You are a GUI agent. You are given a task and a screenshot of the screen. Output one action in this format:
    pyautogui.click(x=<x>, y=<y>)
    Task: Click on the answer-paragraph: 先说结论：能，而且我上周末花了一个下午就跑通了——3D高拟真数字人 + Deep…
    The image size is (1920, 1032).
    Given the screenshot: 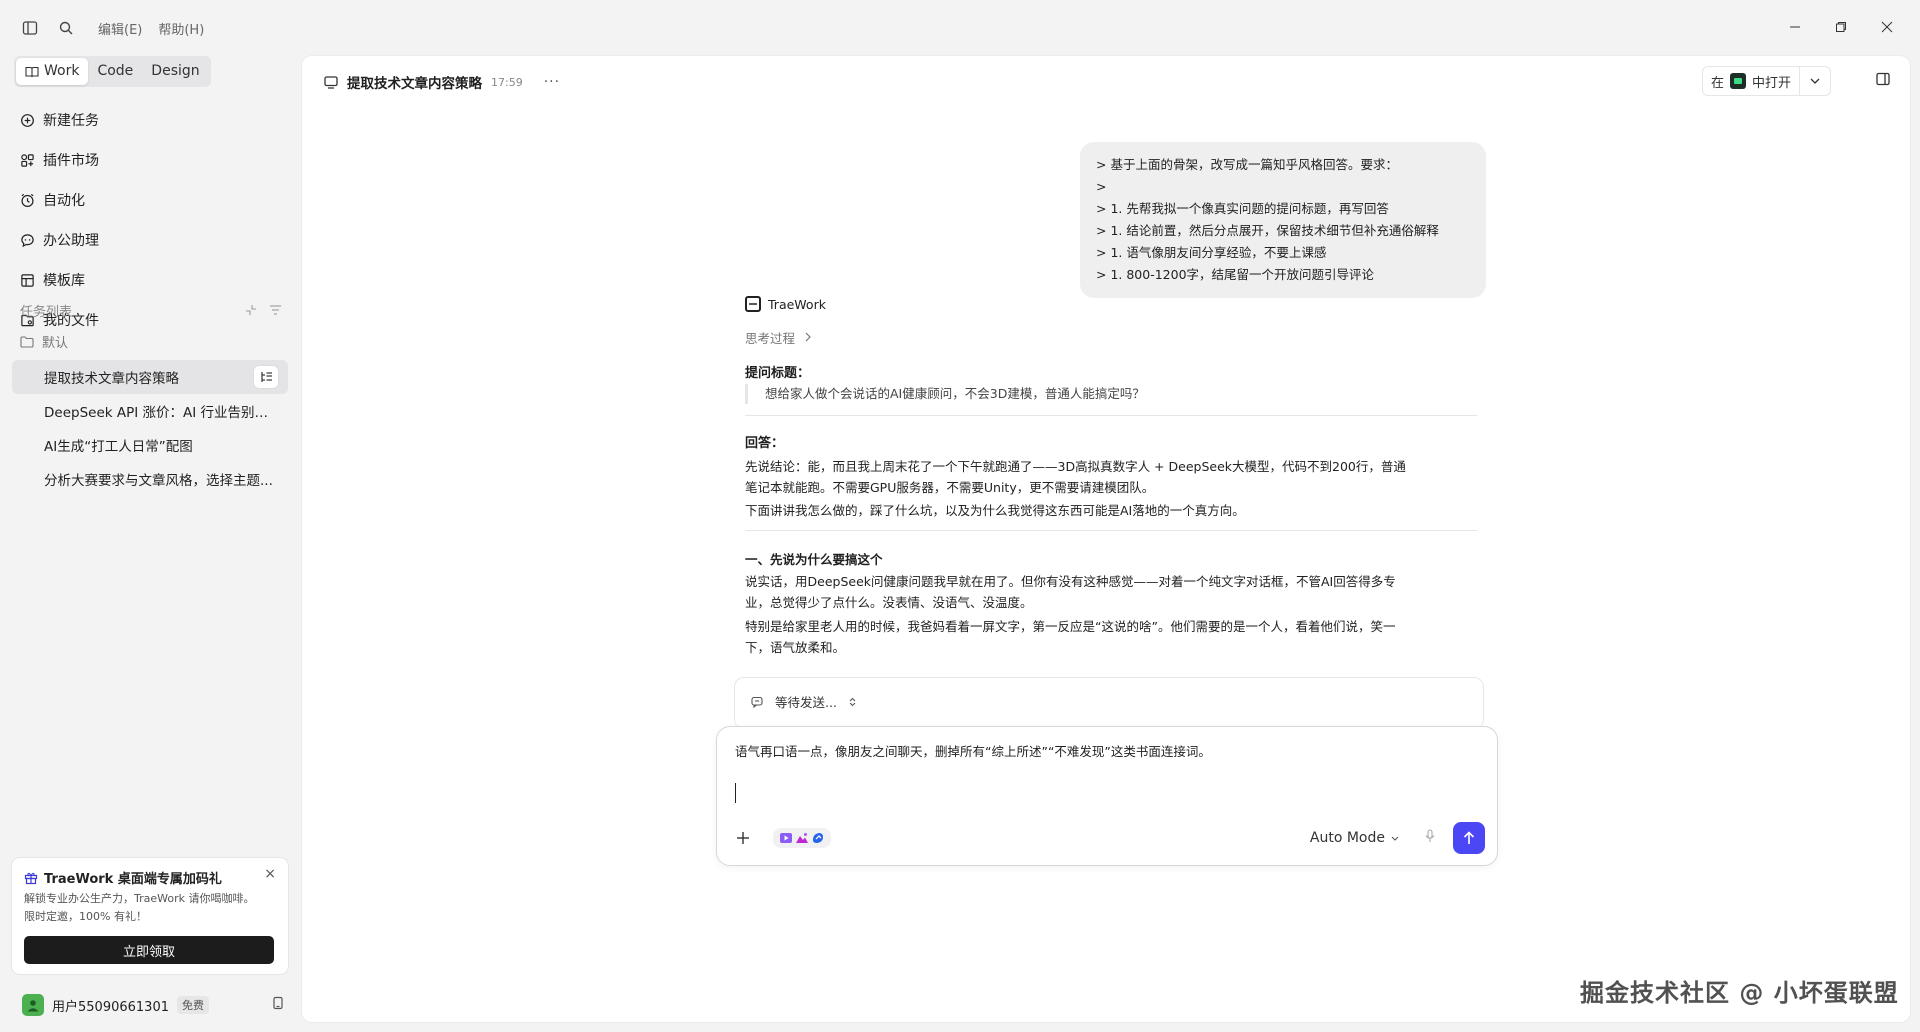 What is the action you would take?
    pyautogui.click(x=1111, y=477)
    